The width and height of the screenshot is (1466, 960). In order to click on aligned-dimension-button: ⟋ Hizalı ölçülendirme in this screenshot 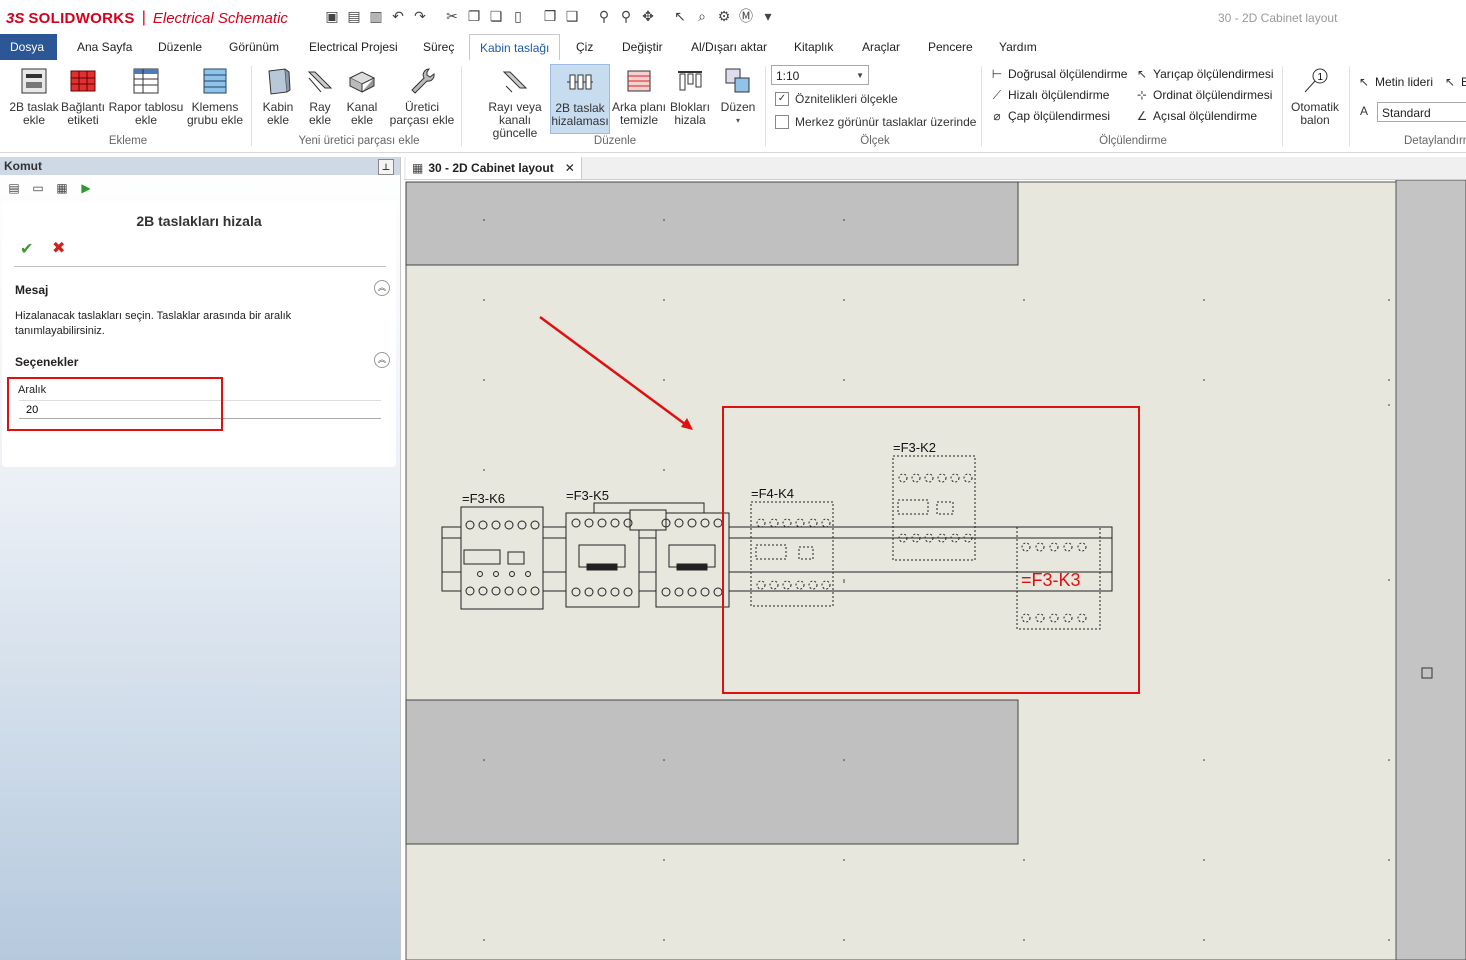, I will do `click(1050, 95)`.